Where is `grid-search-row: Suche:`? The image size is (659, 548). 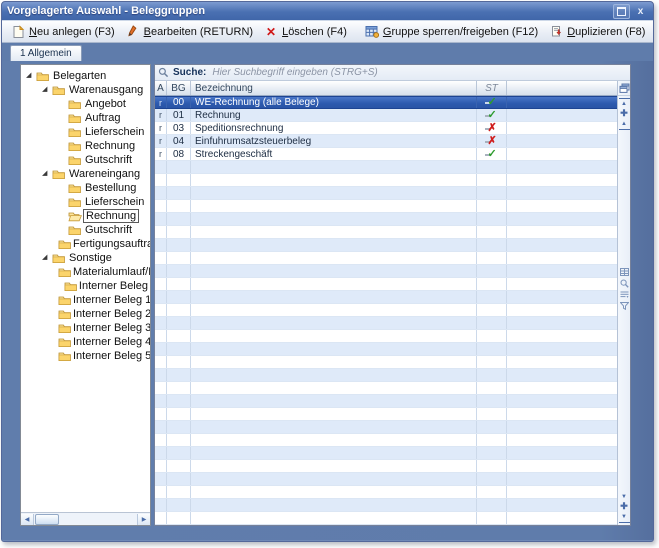
grid-search-row: Suche: is located at coordinates (392, 73).